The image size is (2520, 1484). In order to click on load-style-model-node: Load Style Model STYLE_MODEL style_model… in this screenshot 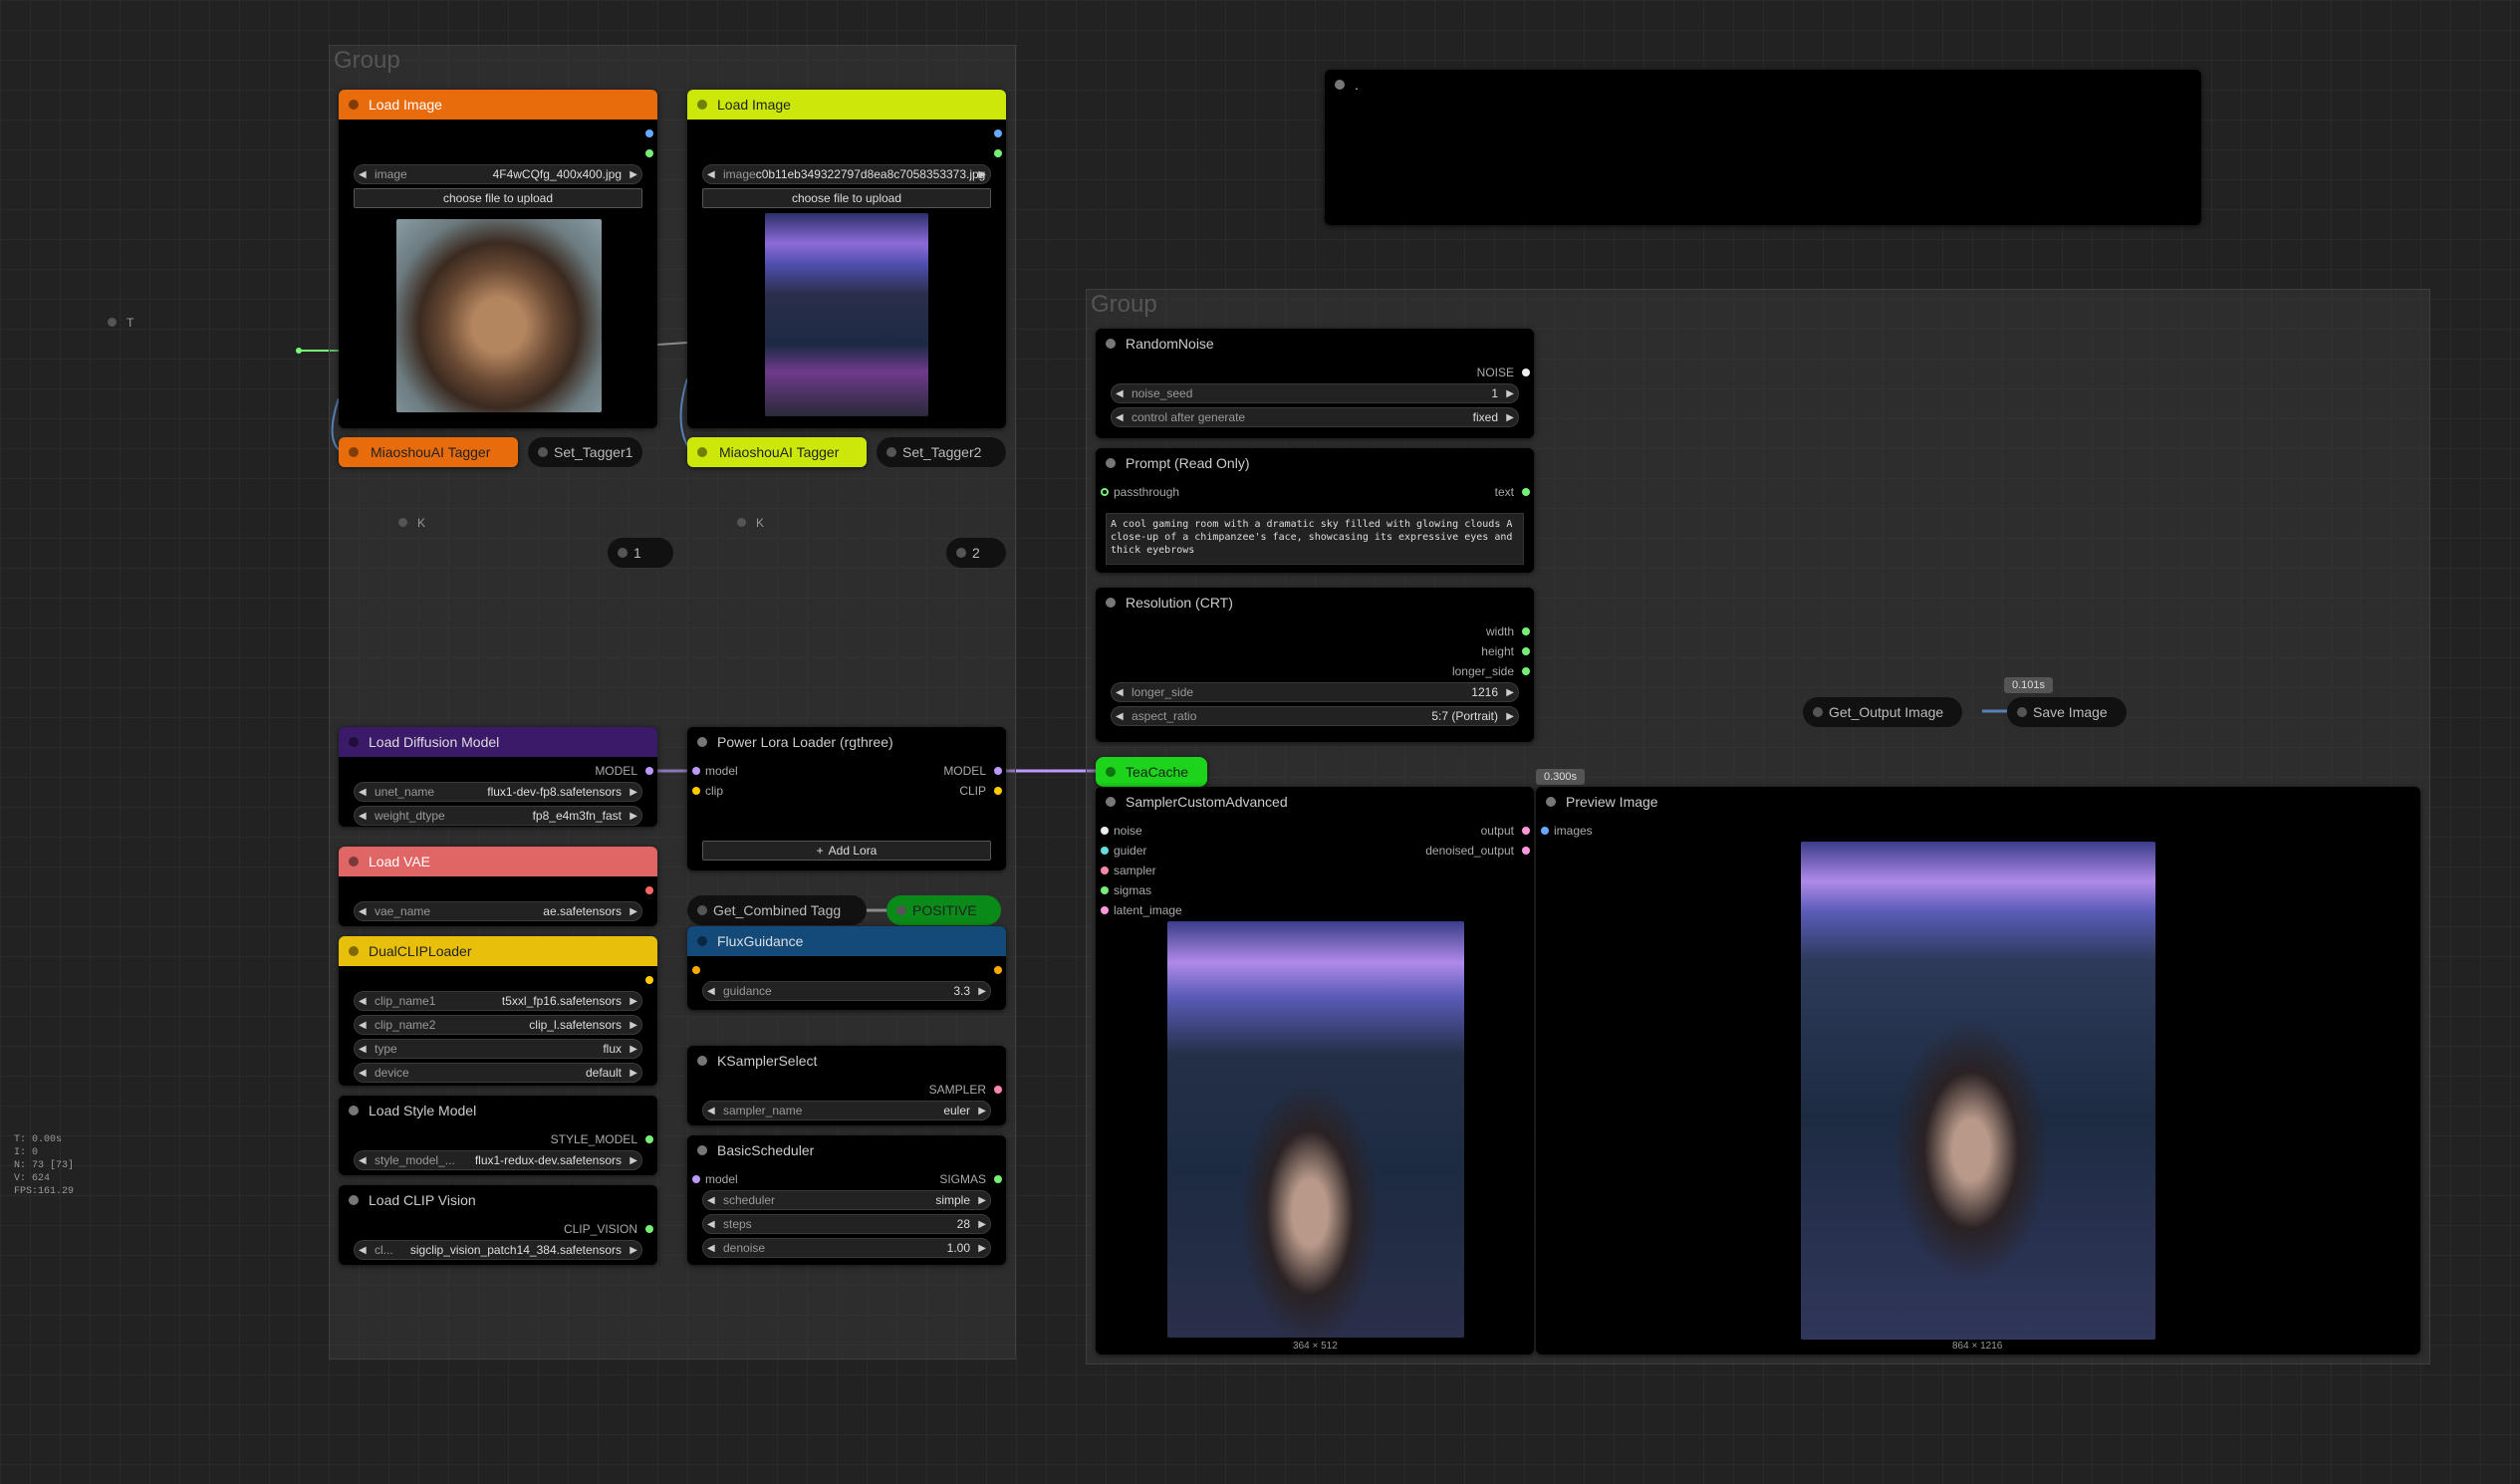, I will do `click(498, 1135)`.